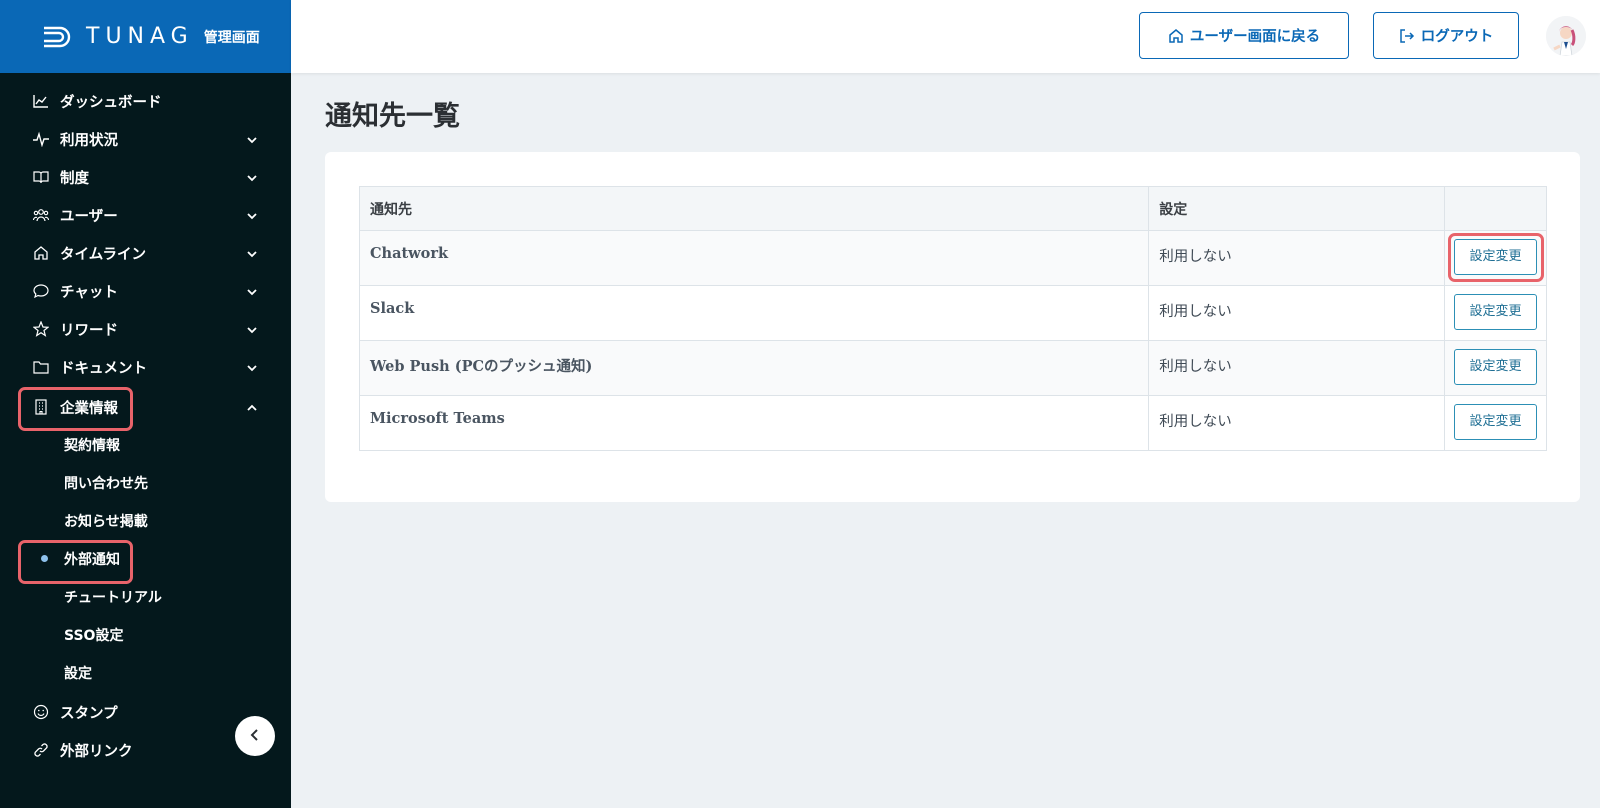 The image size is (1600, 808). What do you see at coordinates (74, 179) in the screenshot?
I see `sidebar-item-label: 制度` at bounding box center [74, 179].